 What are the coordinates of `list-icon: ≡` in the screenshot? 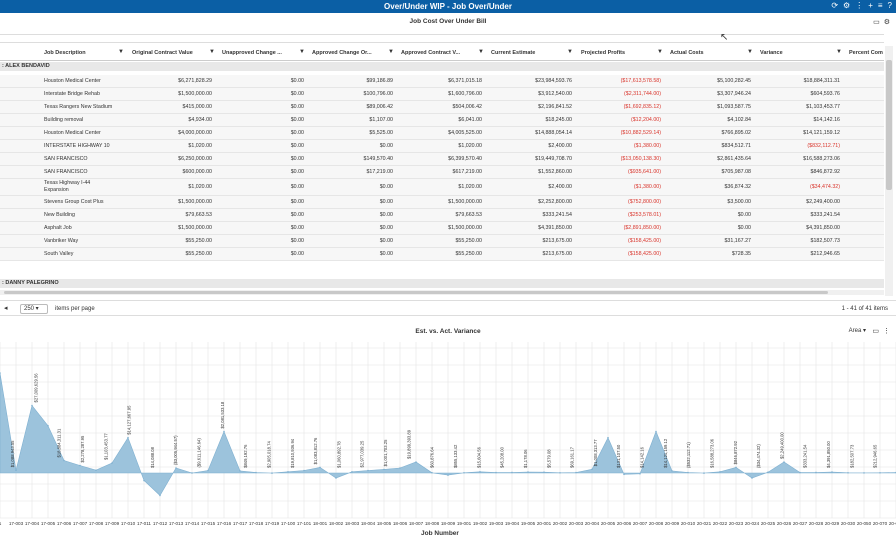 It's located at (880, 5).